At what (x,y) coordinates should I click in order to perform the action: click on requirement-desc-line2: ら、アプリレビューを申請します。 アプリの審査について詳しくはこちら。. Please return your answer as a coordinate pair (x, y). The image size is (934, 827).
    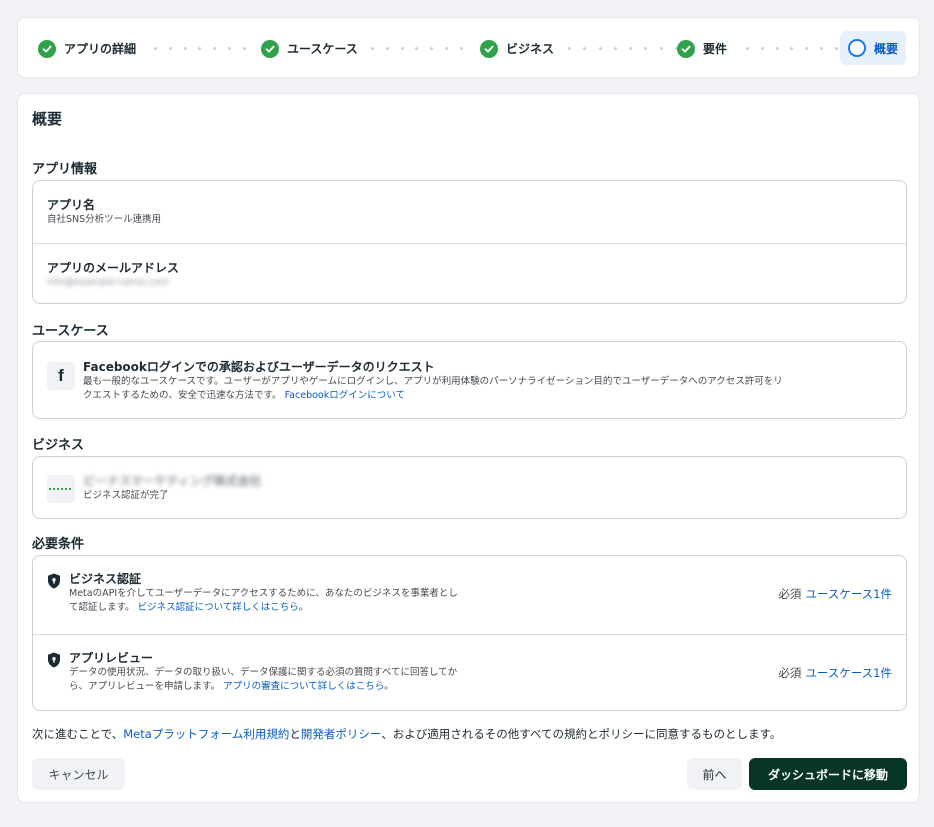
    Looking at the image, I should click on (231, 686).